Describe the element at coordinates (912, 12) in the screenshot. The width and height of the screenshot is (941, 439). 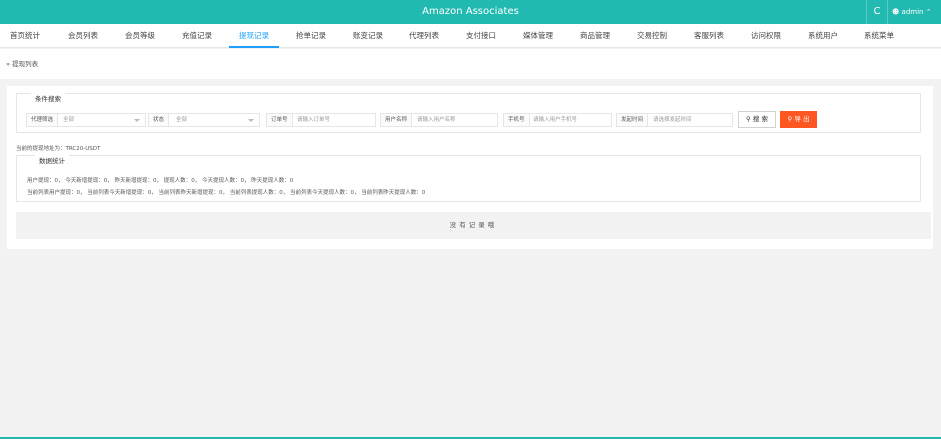
I see `user-name: admin` at that location.